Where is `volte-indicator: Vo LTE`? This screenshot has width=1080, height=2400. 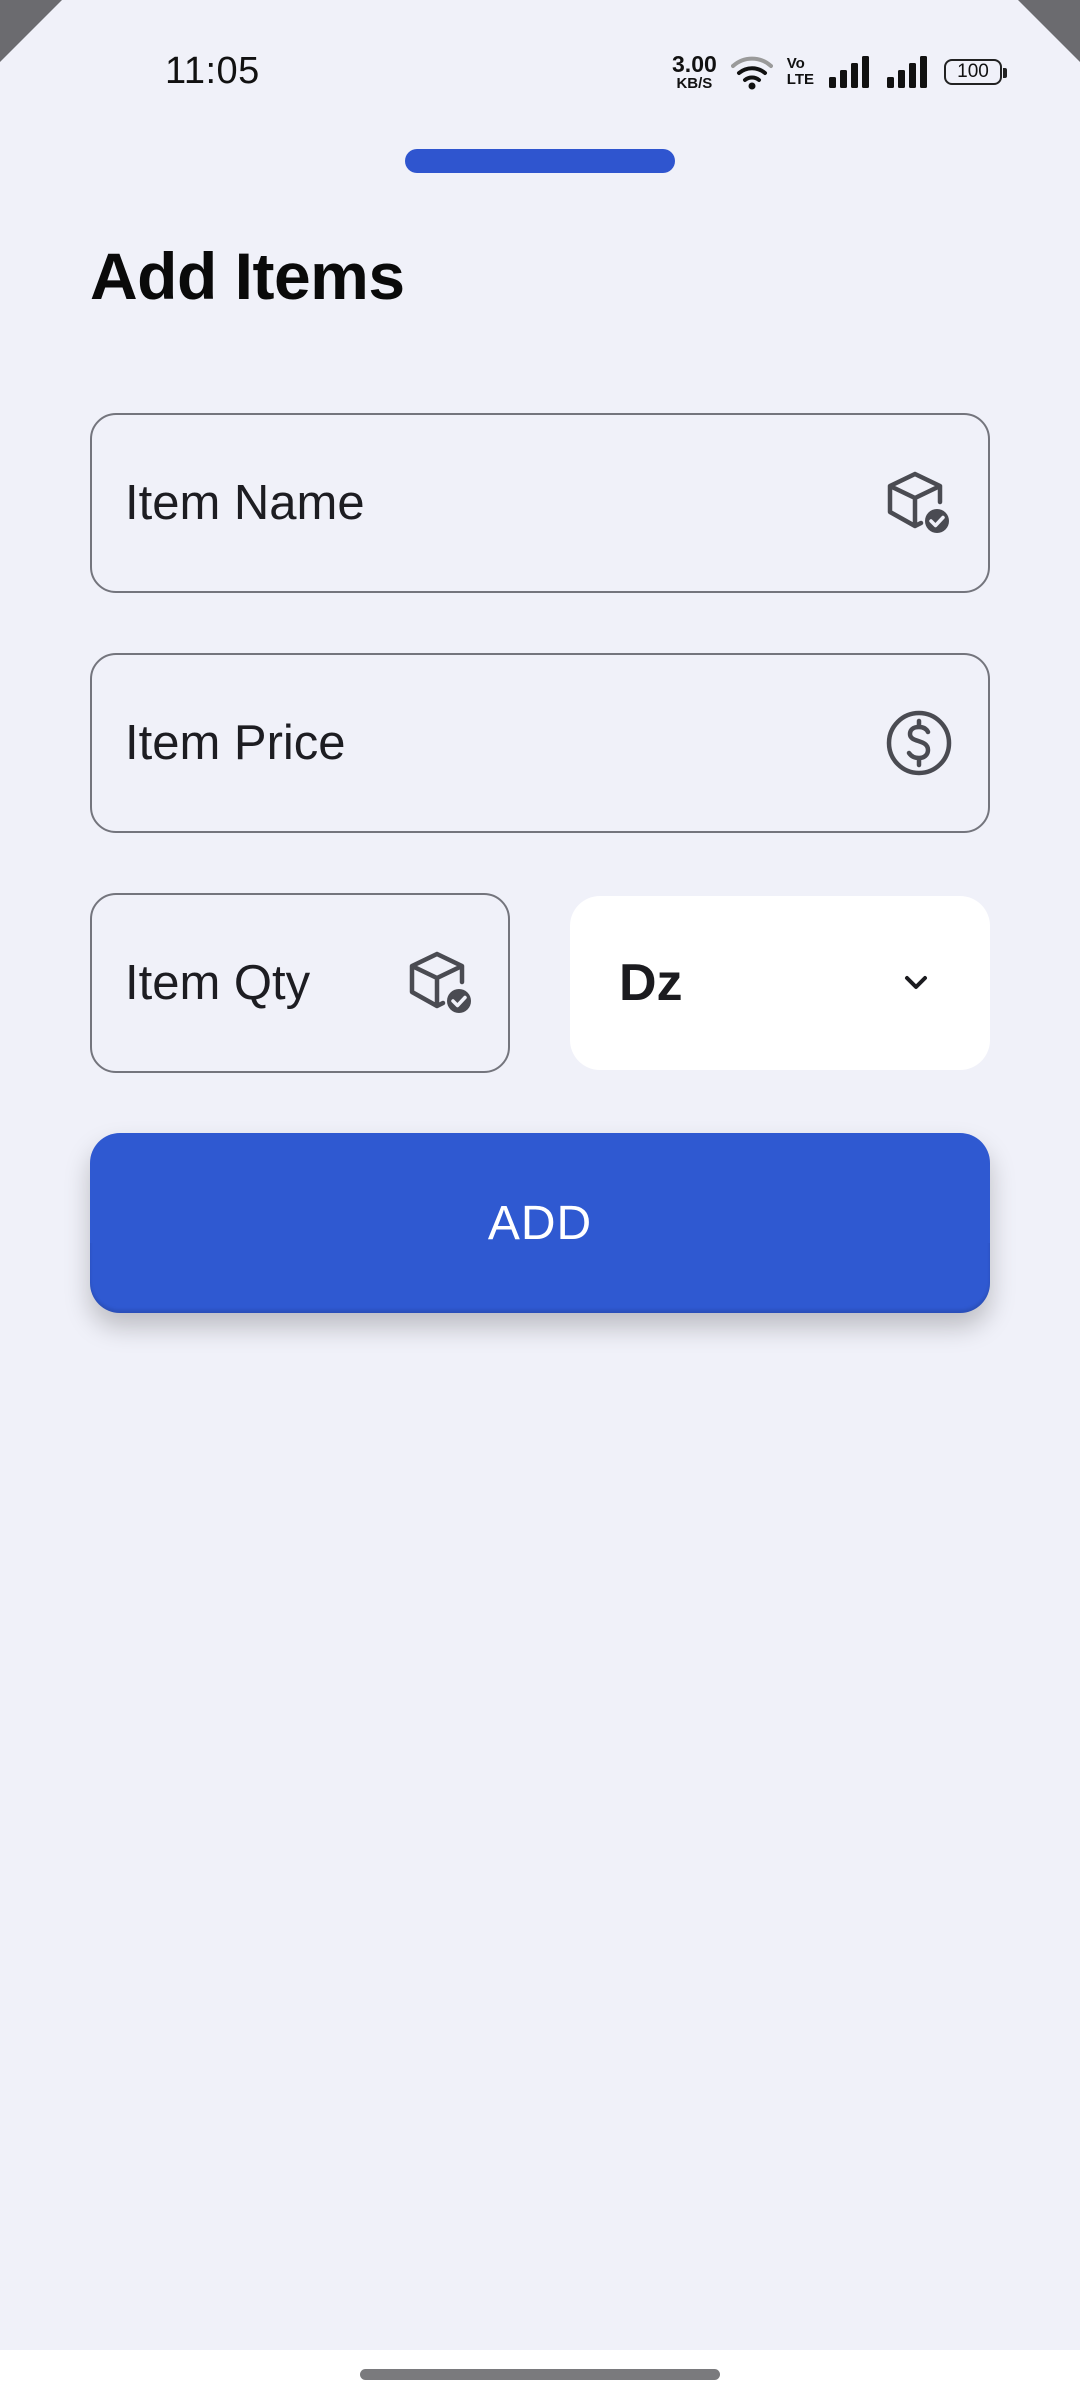
volte-indicator: Vo LTE is located at coordinates (800, 72).